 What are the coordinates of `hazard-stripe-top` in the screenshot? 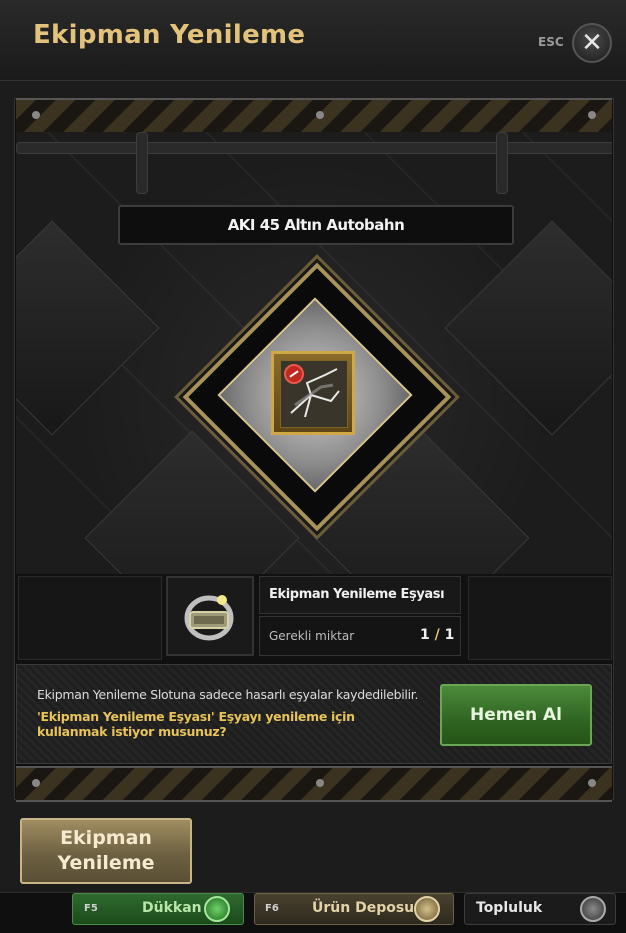 It's located at (314, 116).